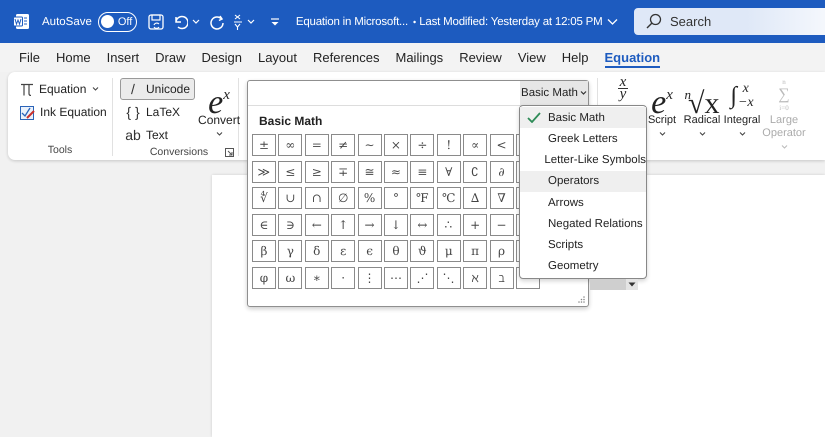 The width and height of the screenshot is (825, 437). What do you see at coordinates (67, 22) in the screenshot?
I see `autosave-label: AutoSave` at bounding box center [67, 22].